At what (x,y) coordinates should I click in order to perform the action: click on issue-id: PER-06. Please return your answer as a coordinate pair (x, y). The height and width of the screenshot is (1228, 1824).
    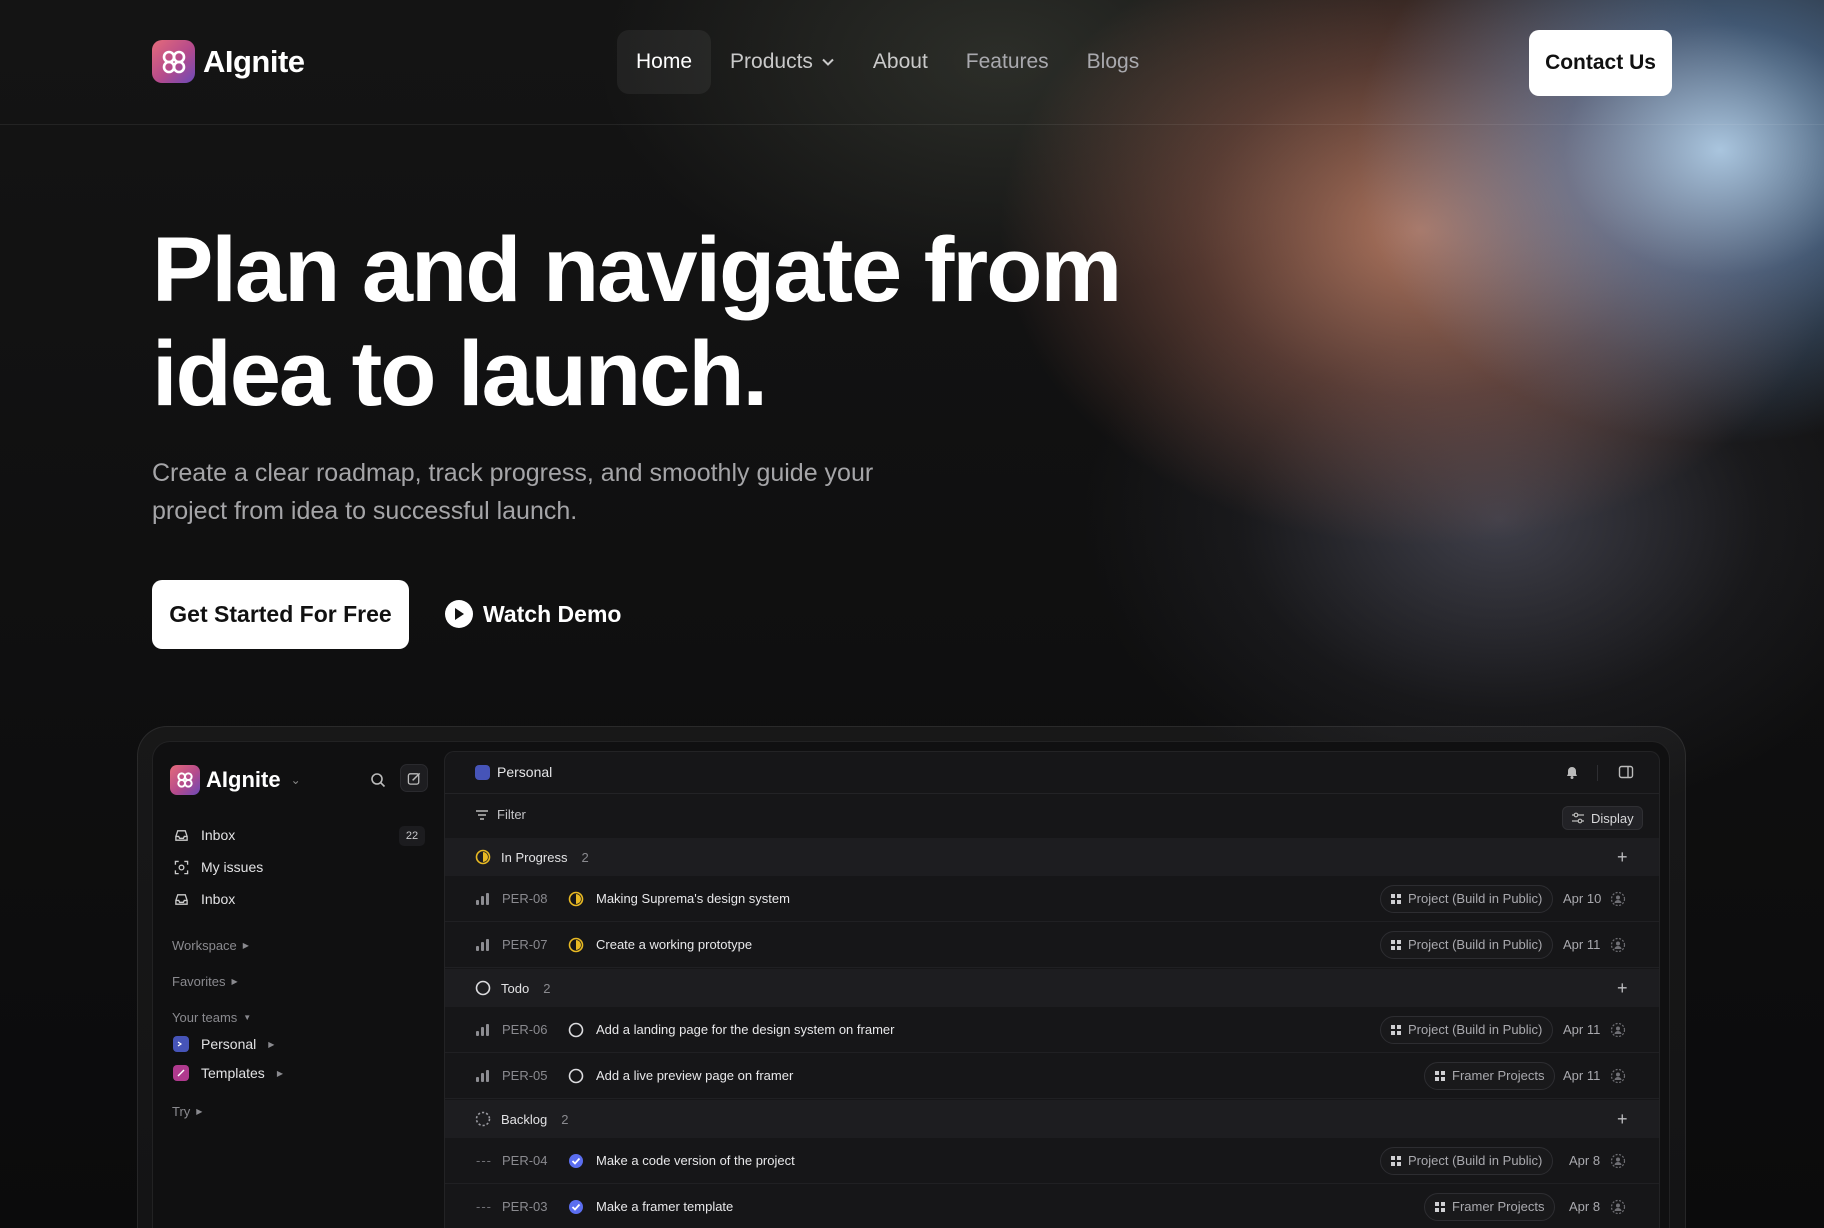
    Looking at the image, I should click on (525, 1029).